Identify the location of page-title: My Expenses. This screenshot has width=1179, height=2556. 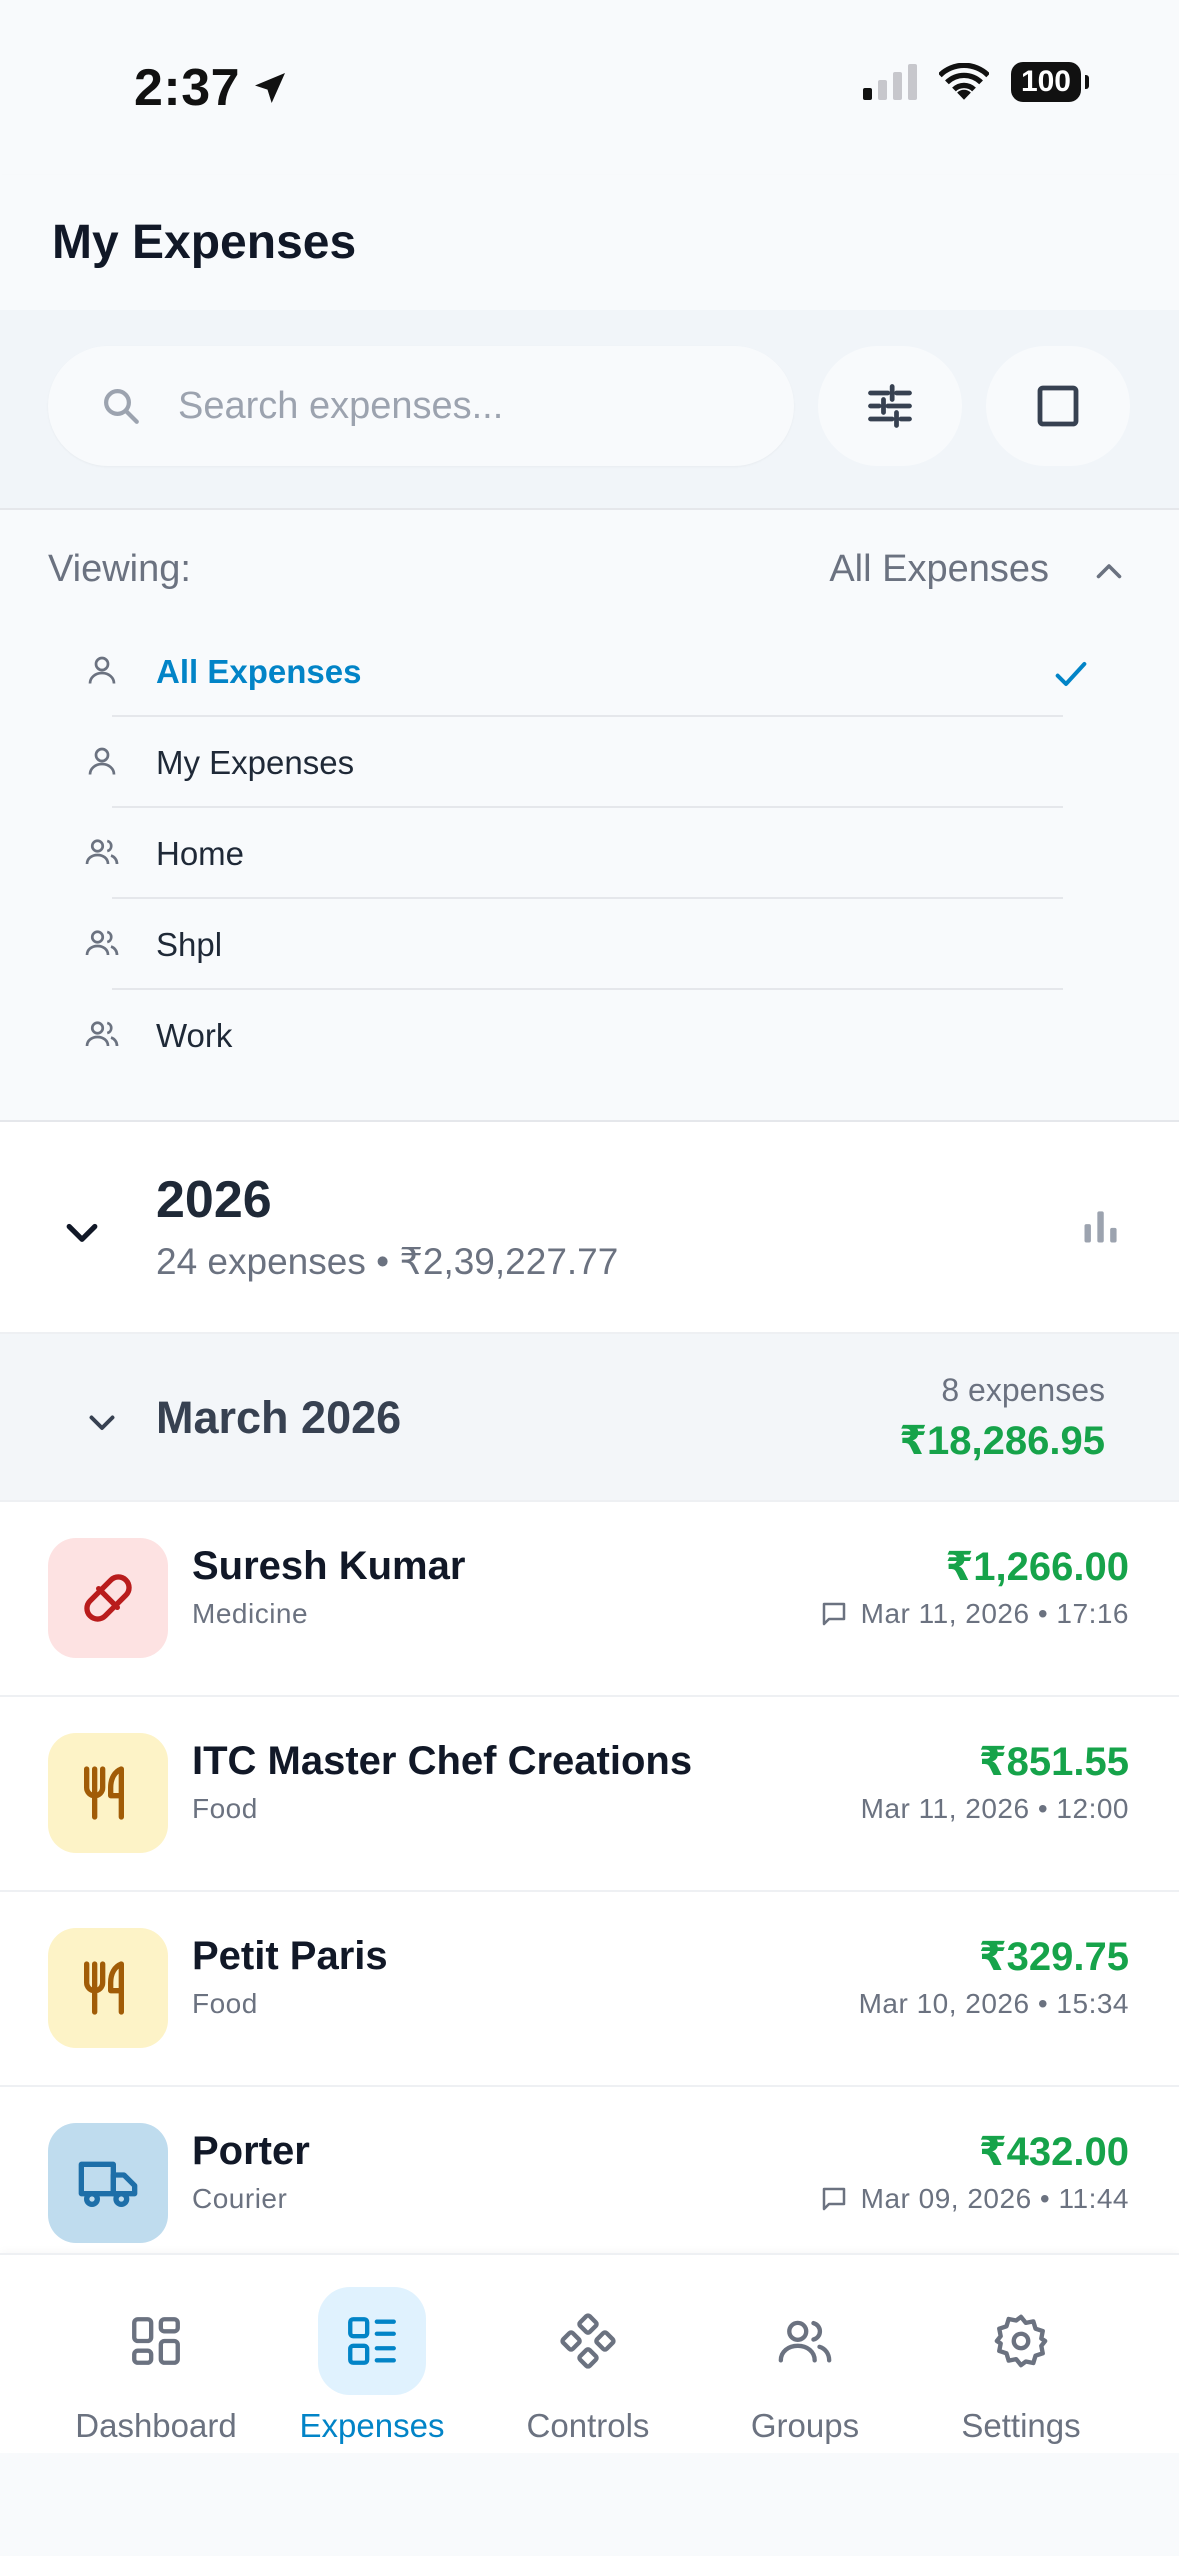
(204, 242).